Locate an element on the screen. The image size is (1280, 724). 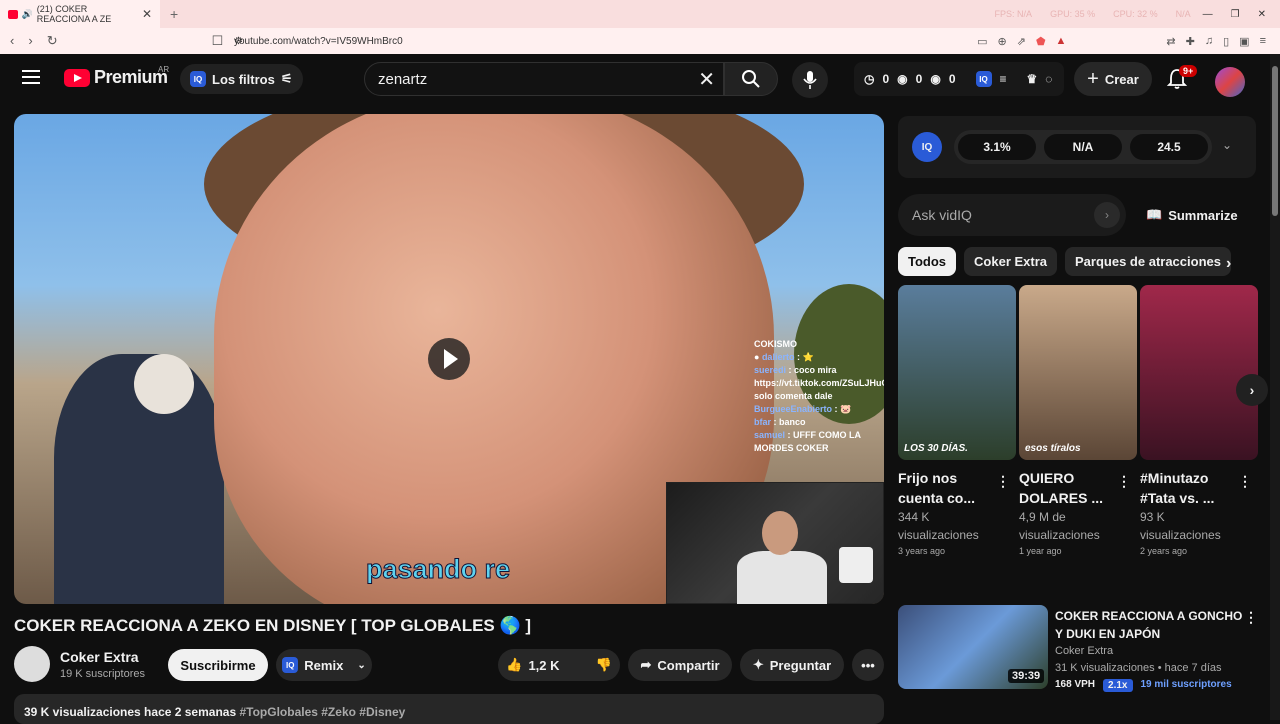
hamburger-menu-icon is located at coordinates (31, 77).